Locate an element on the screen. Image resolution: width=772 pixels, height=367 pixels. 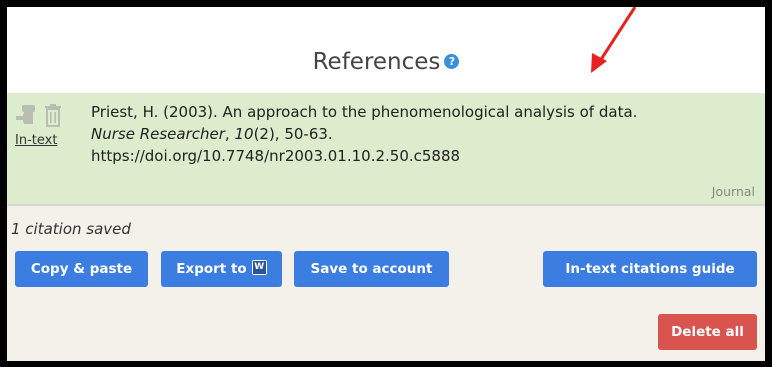
copy-paste-button: Copy & paste is located at coordinates (81, 269).